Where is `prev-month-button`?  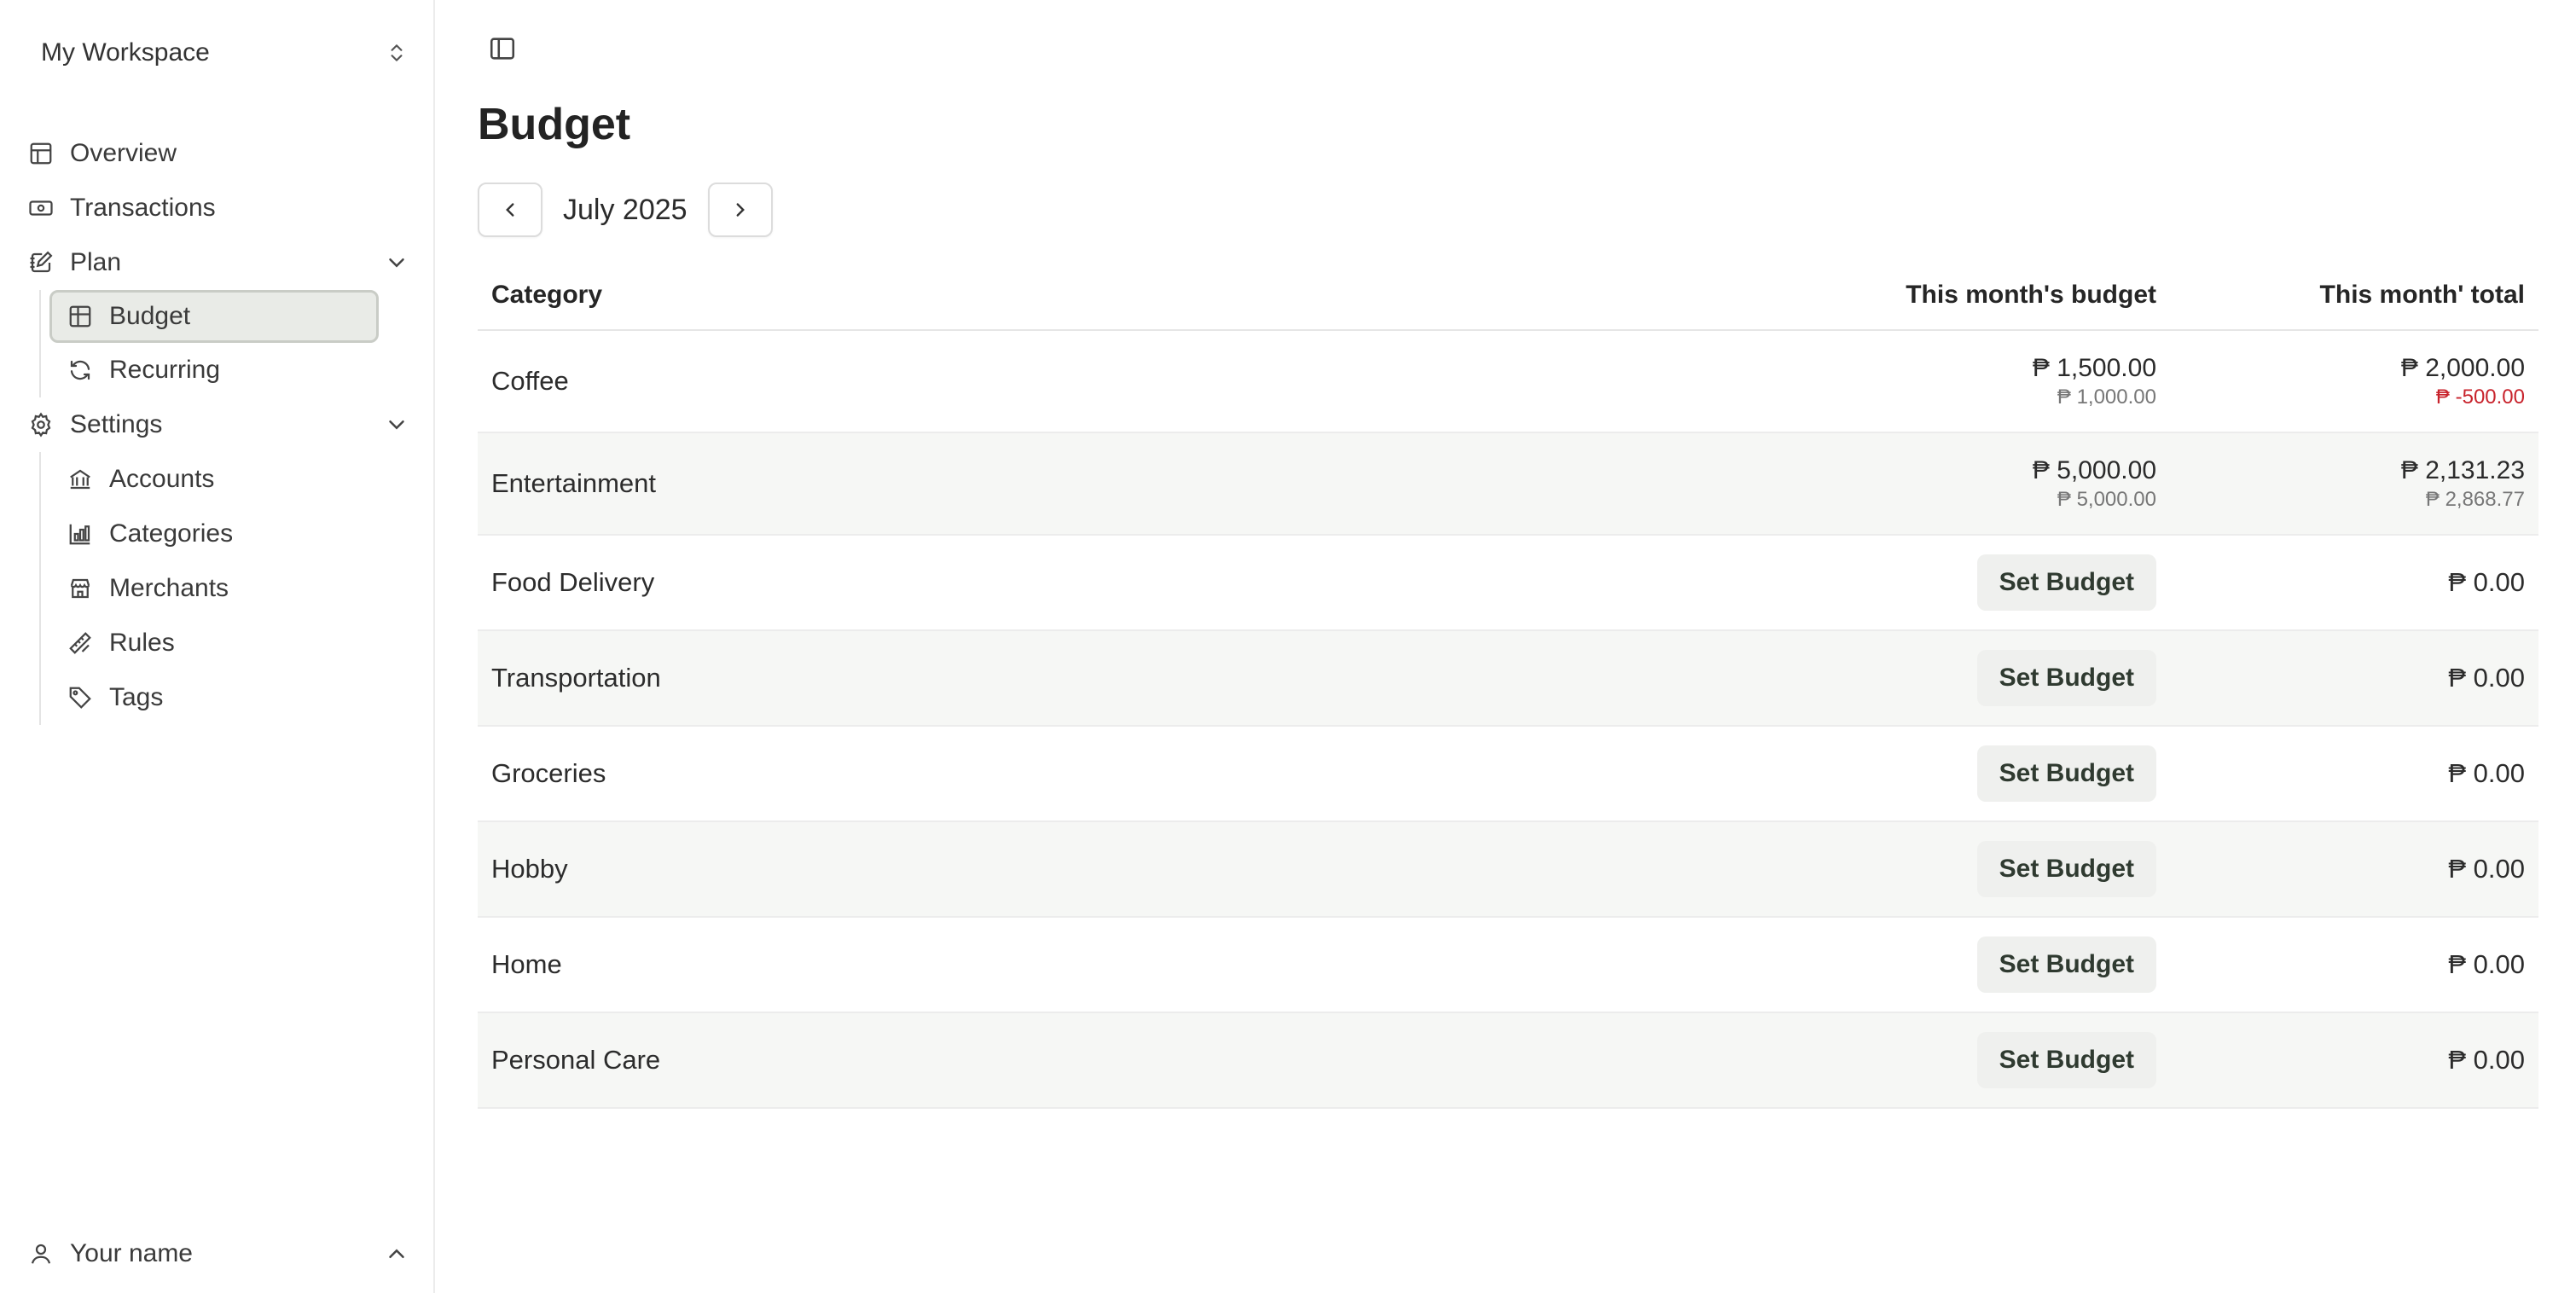
prev-month-button is located at coordinates (510, 210).